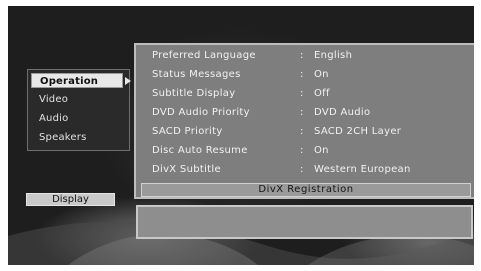  I want to click on setting-label: DVD Audio Priority, so click(201, 112).